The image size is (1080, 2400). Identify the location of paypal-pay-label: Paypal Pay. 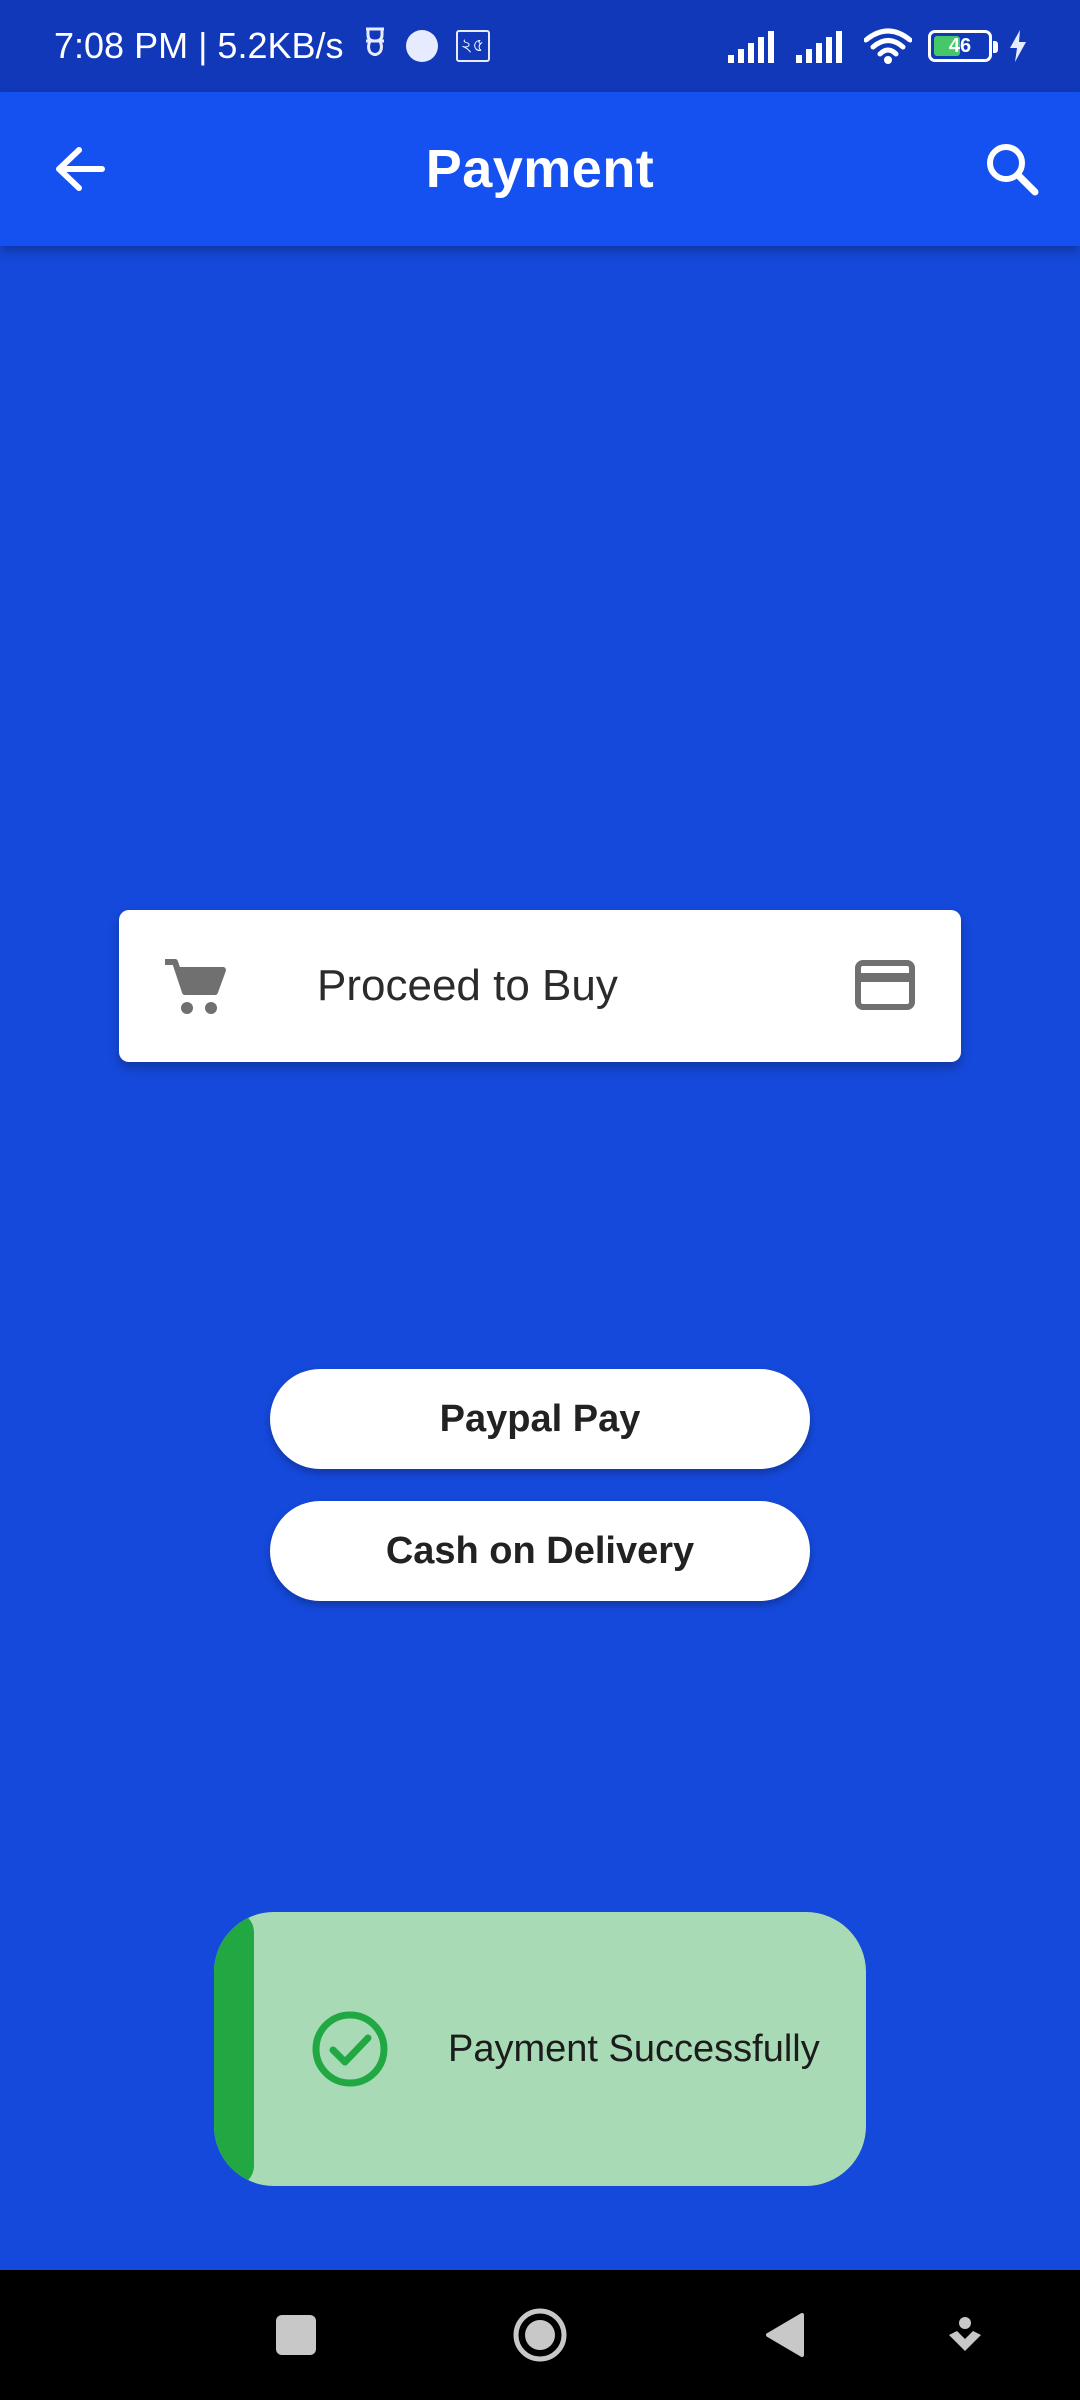
(540, 1418).